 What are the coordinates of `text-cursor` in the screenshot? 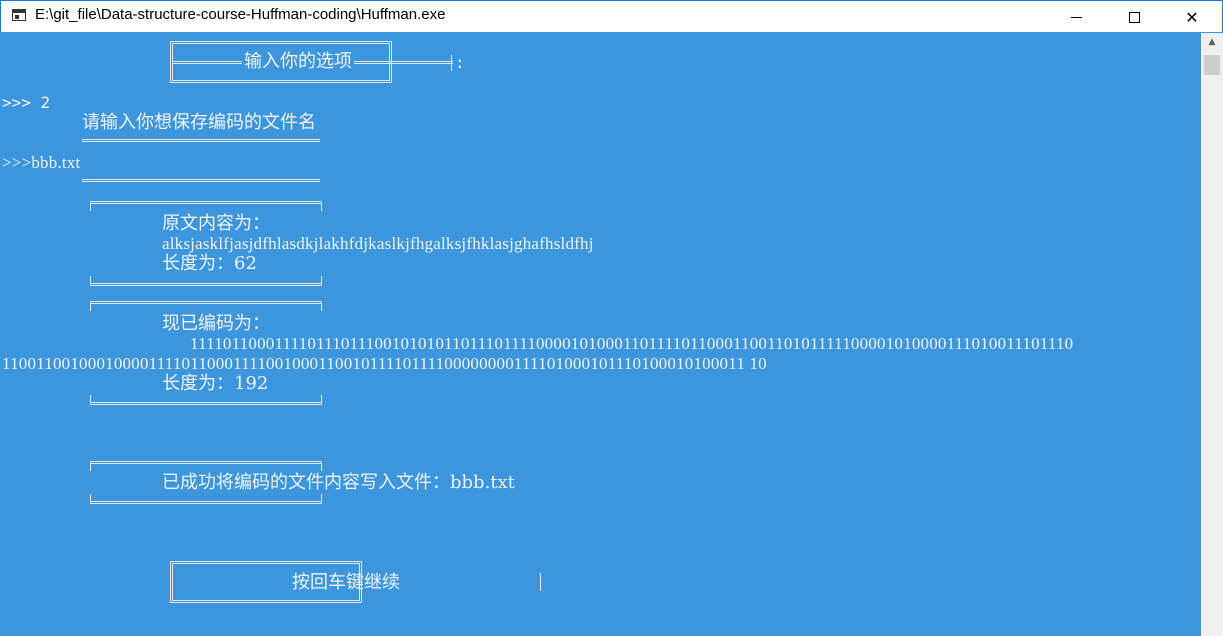 It's located at (540, 582).